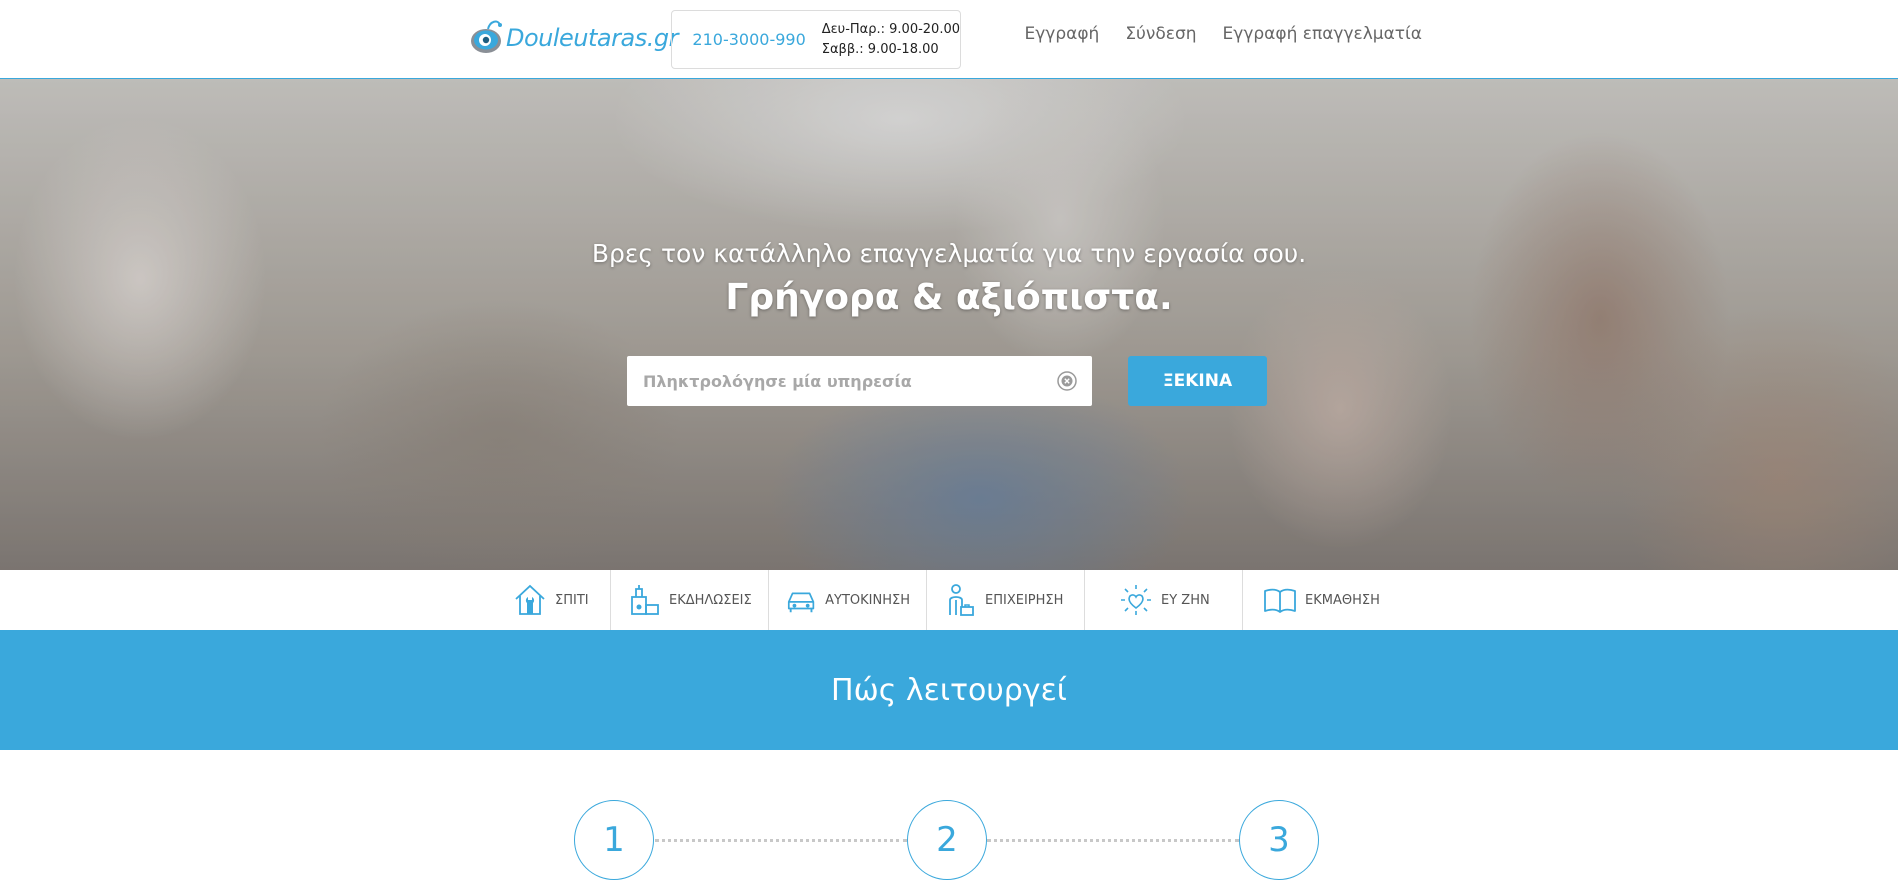 This screenshot has height=886, width=1898. Describe the element at coordinates (1197, 381) in the screenshot. I see `start-search-button: ΞΕΚΙΝΑ` at that location.